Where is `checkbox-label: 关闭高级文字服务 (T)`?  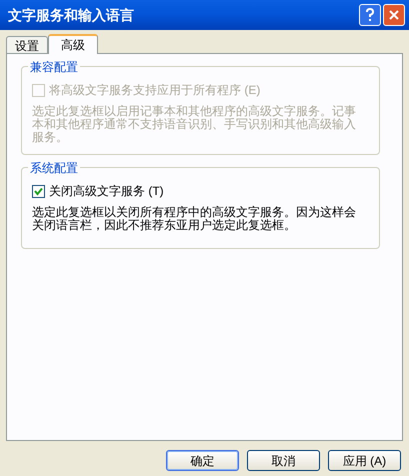 checkbox-label: 关闭高级文字服务 (T) is located at coordinates (106, 191).